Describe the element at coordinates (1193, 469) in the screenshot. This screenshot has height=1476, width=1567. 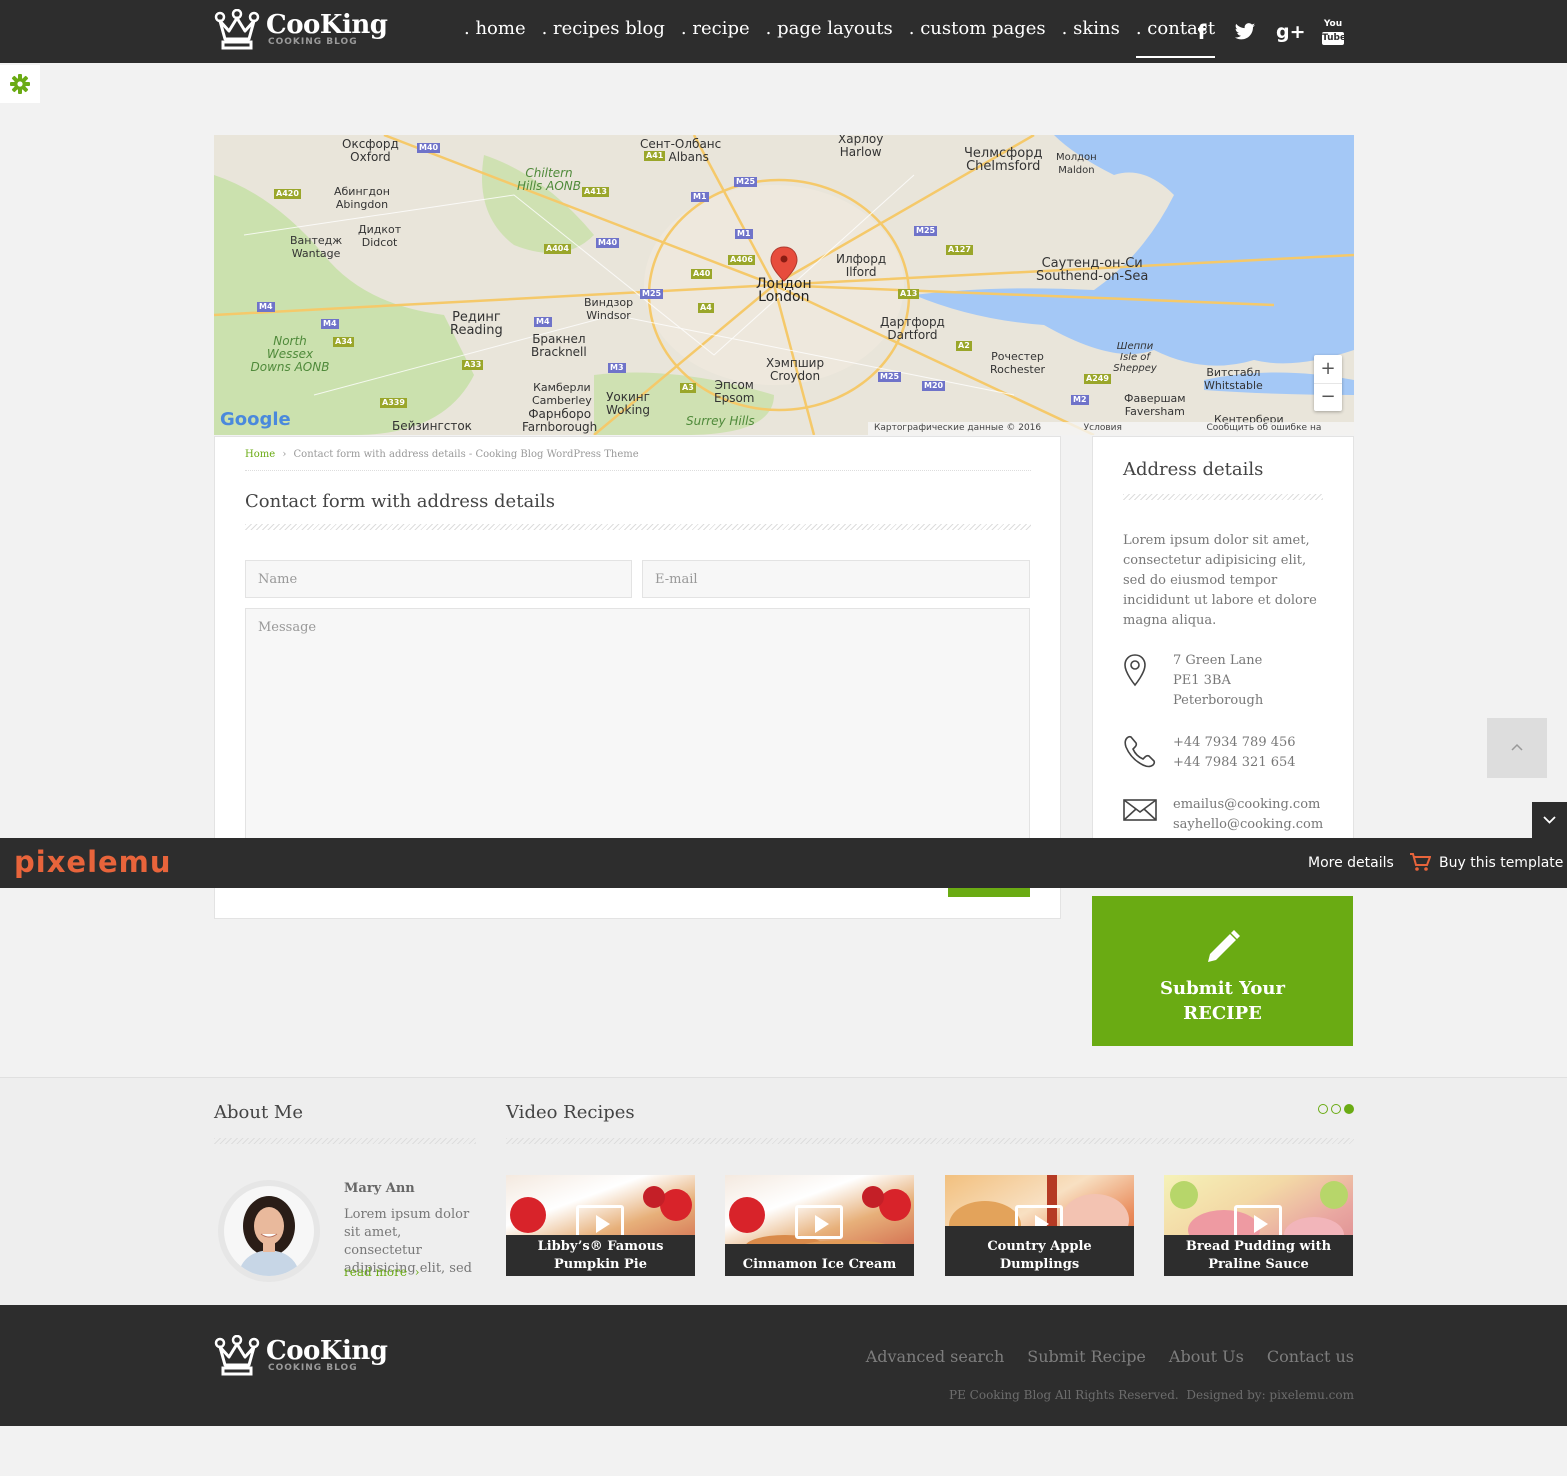
I see `widget-title: Address details` at that location.